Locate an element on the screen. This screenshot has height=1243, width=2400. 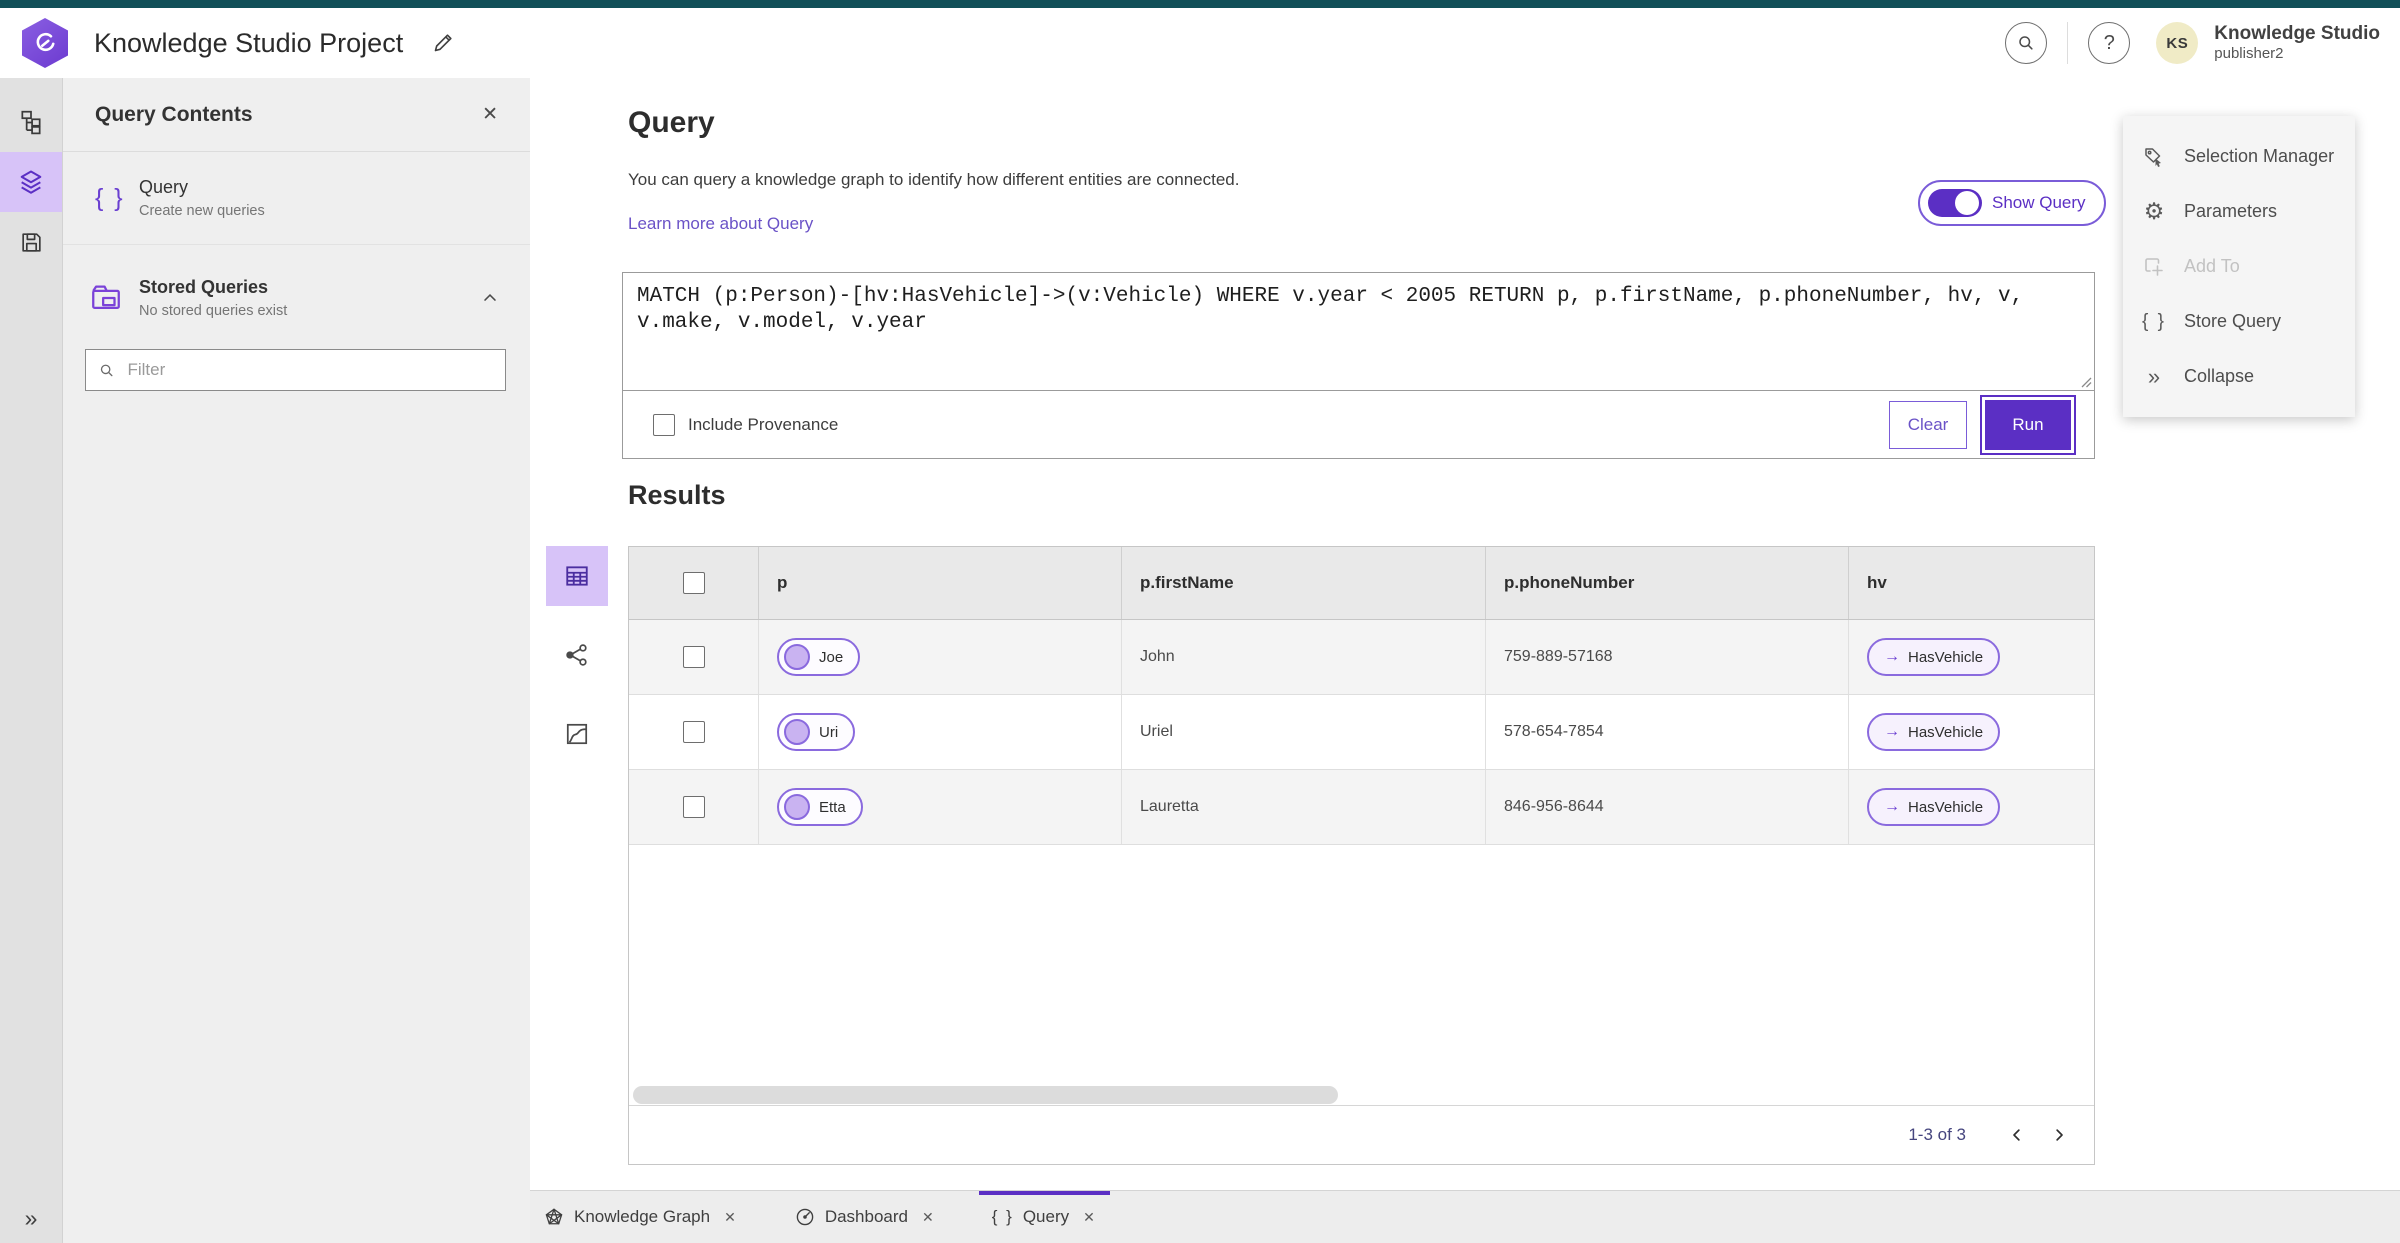
project-title: Knowledge Studio Project is located at coordinates (249, 42).